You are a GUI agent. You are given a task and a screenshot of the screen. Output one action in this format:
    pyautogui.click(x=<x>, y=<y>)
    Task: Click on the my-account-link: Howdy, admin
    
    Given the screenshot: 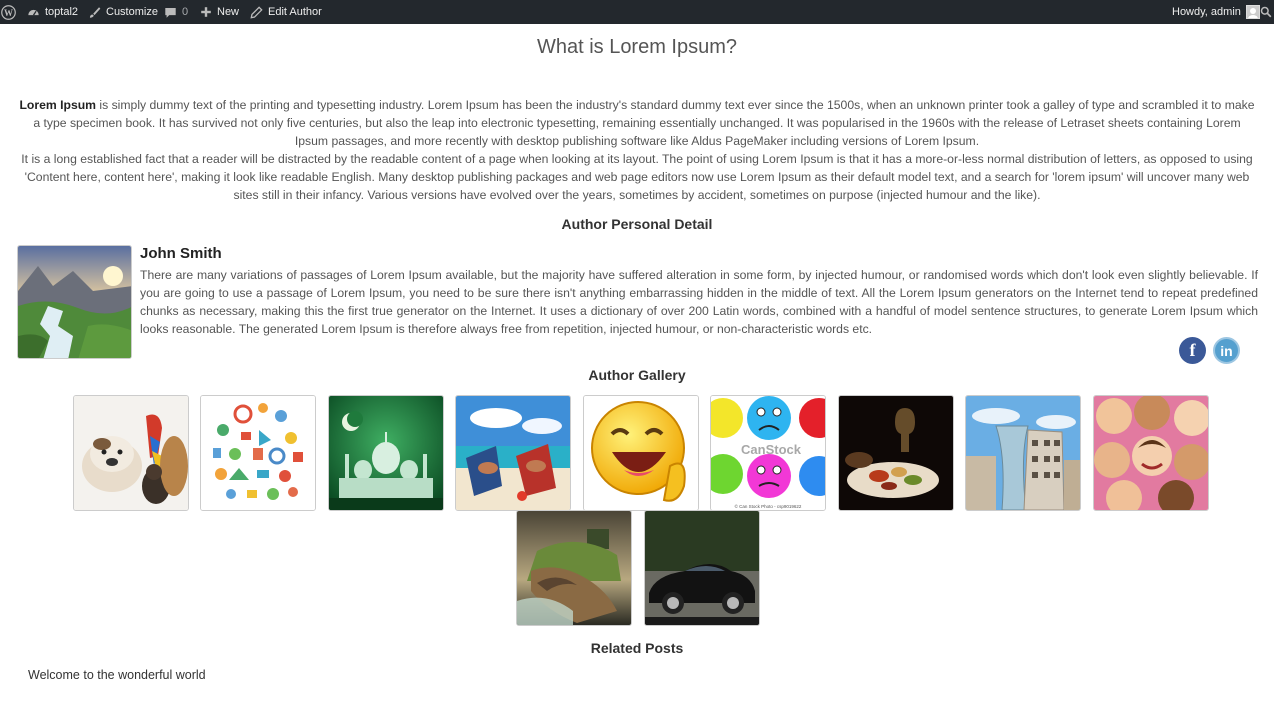 What is the action you would take?
    pyautogui.click(x=1216, y=12)
    